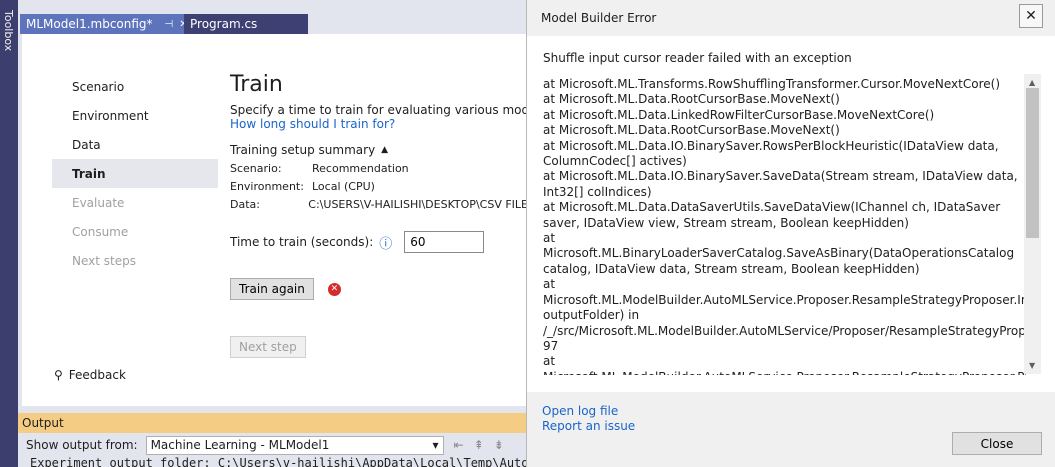  Describe the element at coordinates (580, 411) in the screenshot. I see `open-log-file-link: Open log file` at that location.